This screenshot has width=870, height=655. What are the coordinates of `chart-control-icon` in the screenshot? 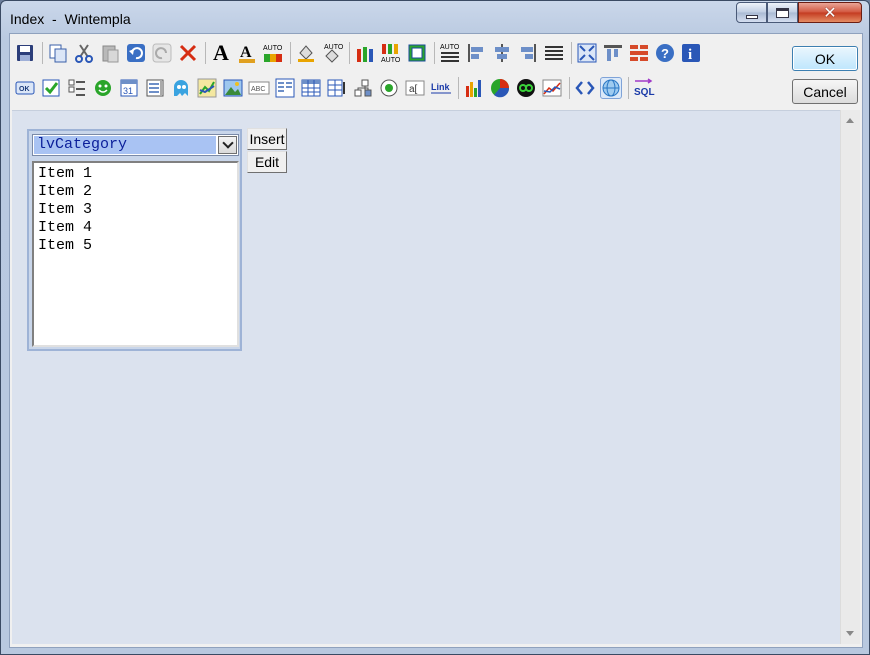 It's located at (207, 88).